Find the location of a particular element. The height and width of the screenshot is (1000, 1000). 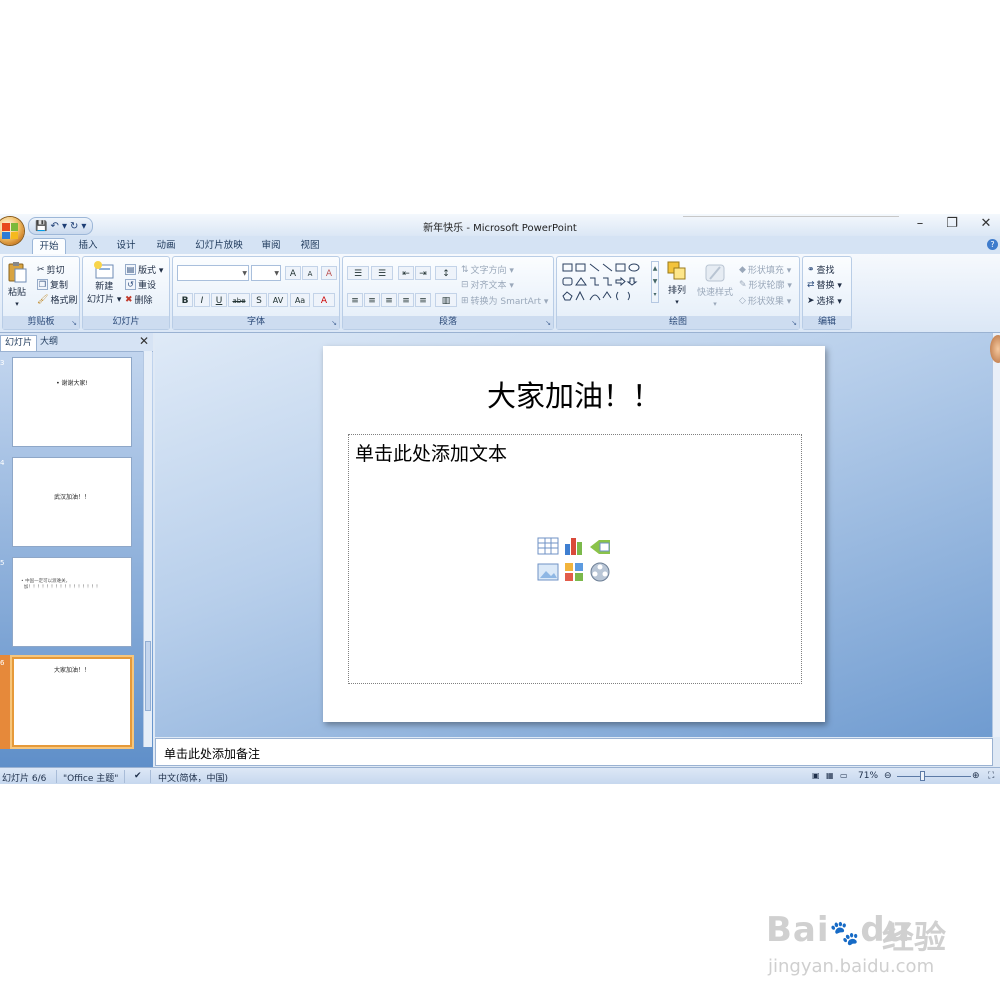

font-color-button: A is located at coordinates (324, 300).